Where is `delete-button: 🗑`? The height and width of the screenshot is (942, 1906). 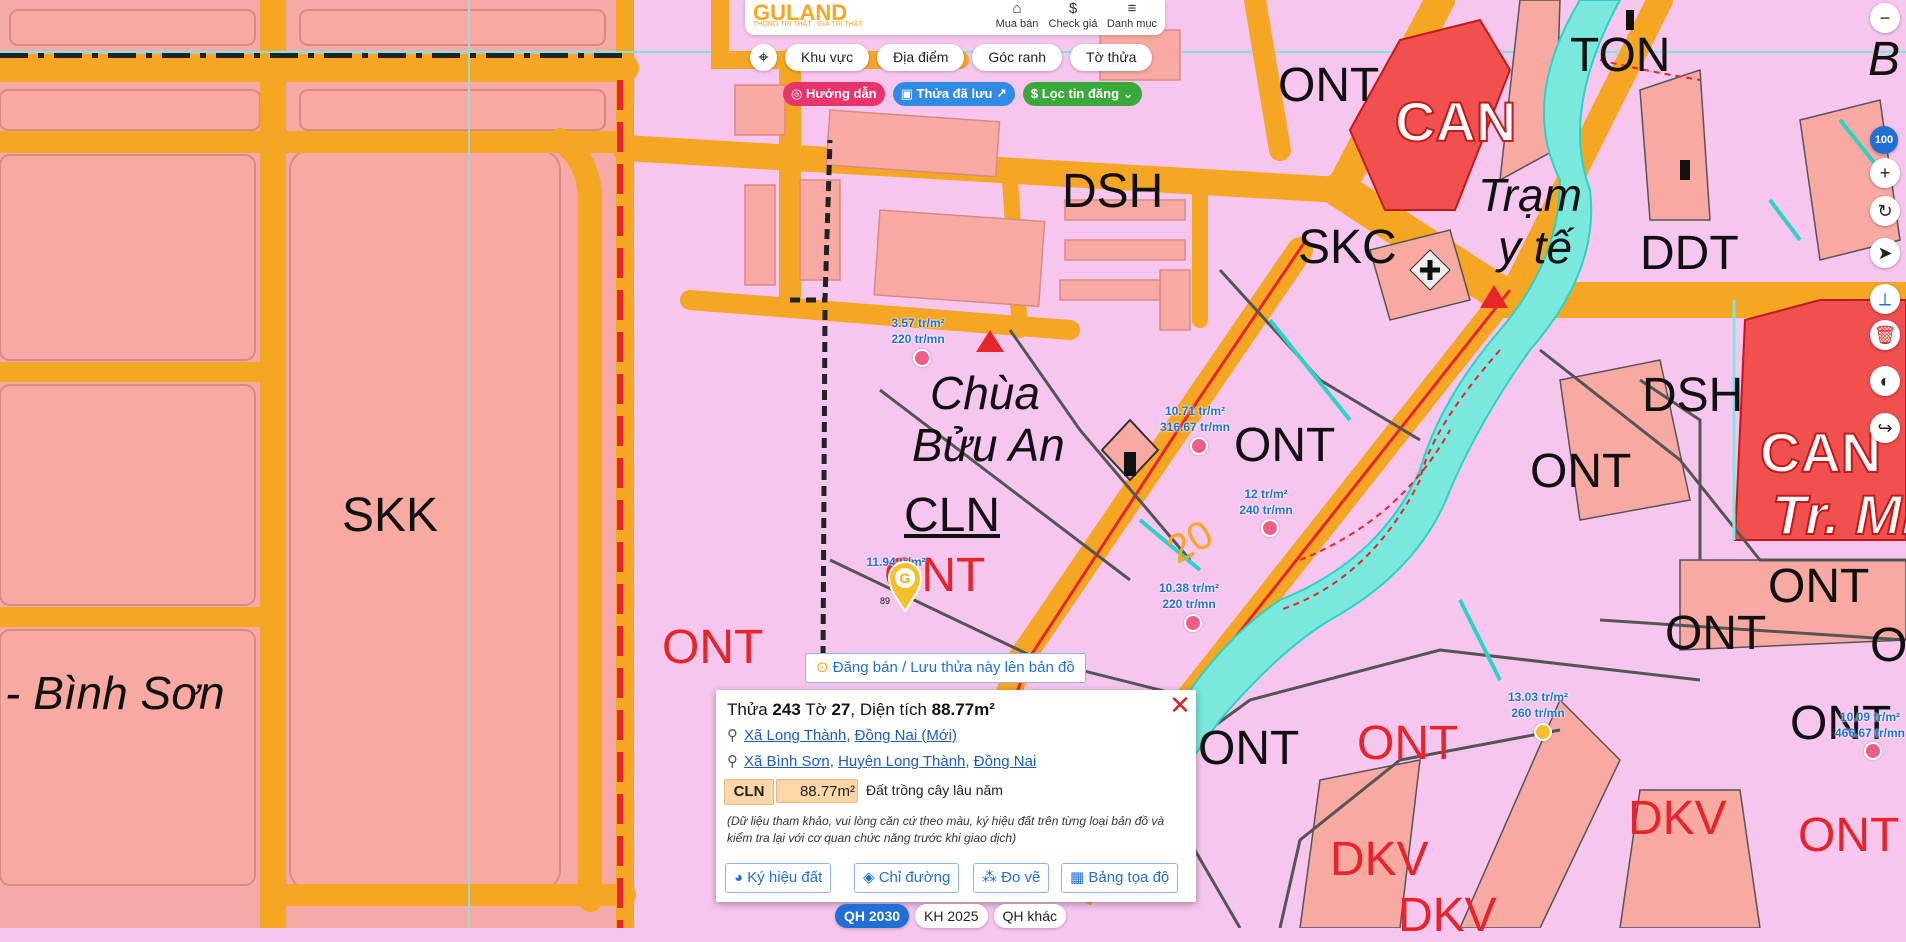
delete-button: 🗑 is located at coordinates (1885, 335).